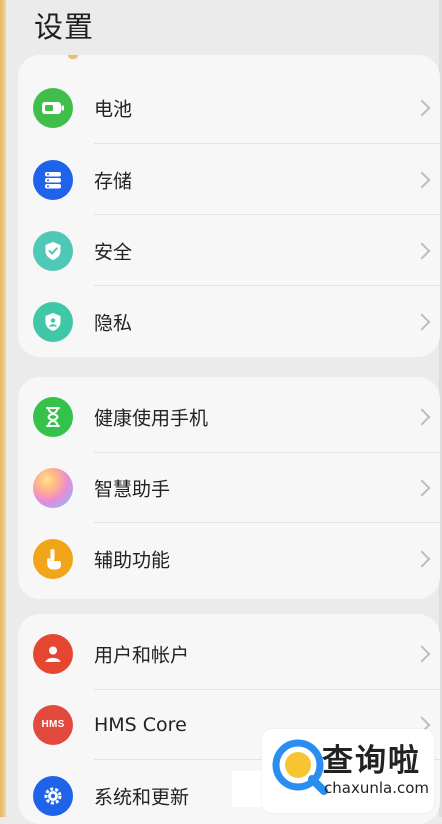  I want to click on settings-item-storage: 存储, so click(229, 179).